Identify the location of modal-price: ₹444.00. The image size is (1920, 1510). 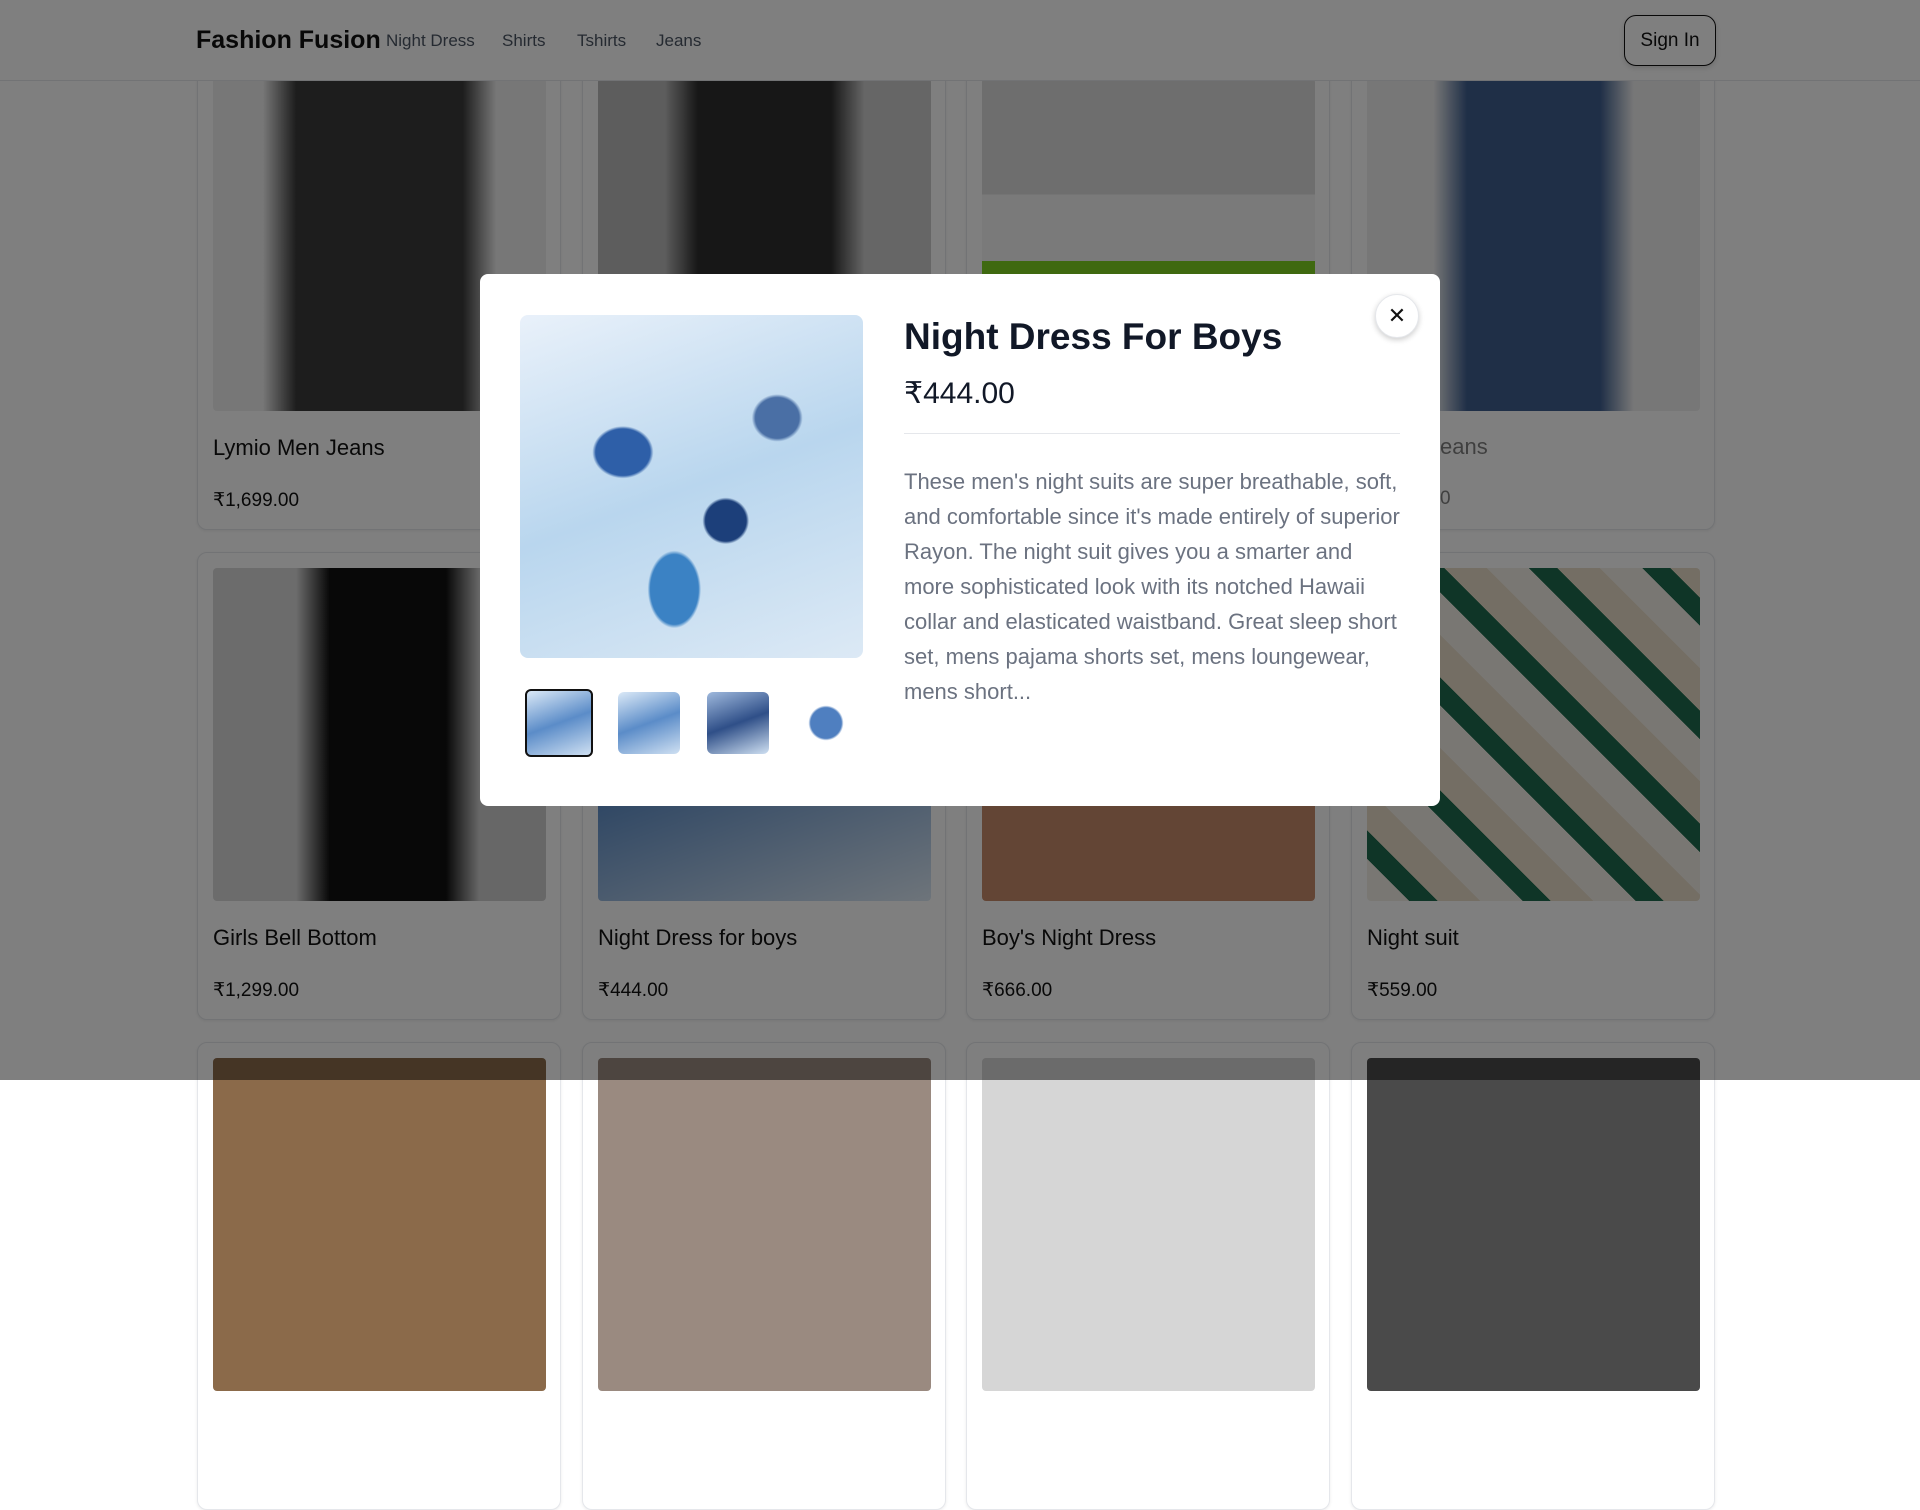
(959, 393).